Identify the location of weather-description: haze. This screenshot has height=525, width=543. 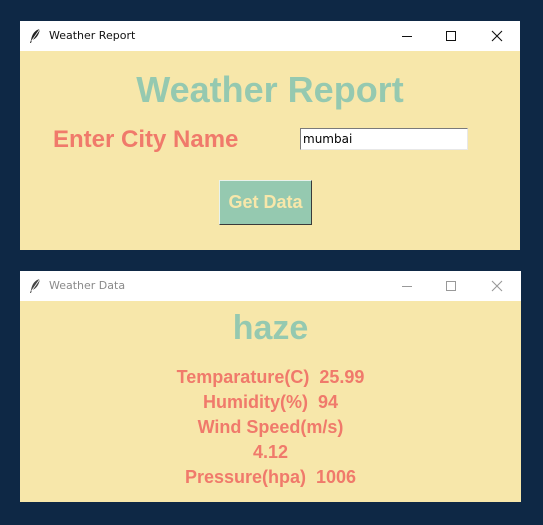
(270, 328).